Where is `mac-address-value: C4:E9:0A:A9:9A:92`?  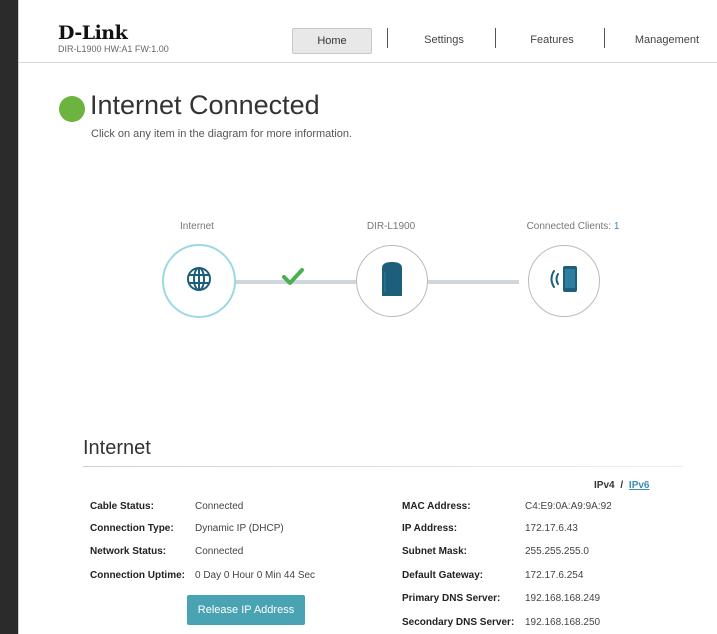 mac-address-value: C4:E9:0A:A9:9A:92 is located at coordinates (568, 506).